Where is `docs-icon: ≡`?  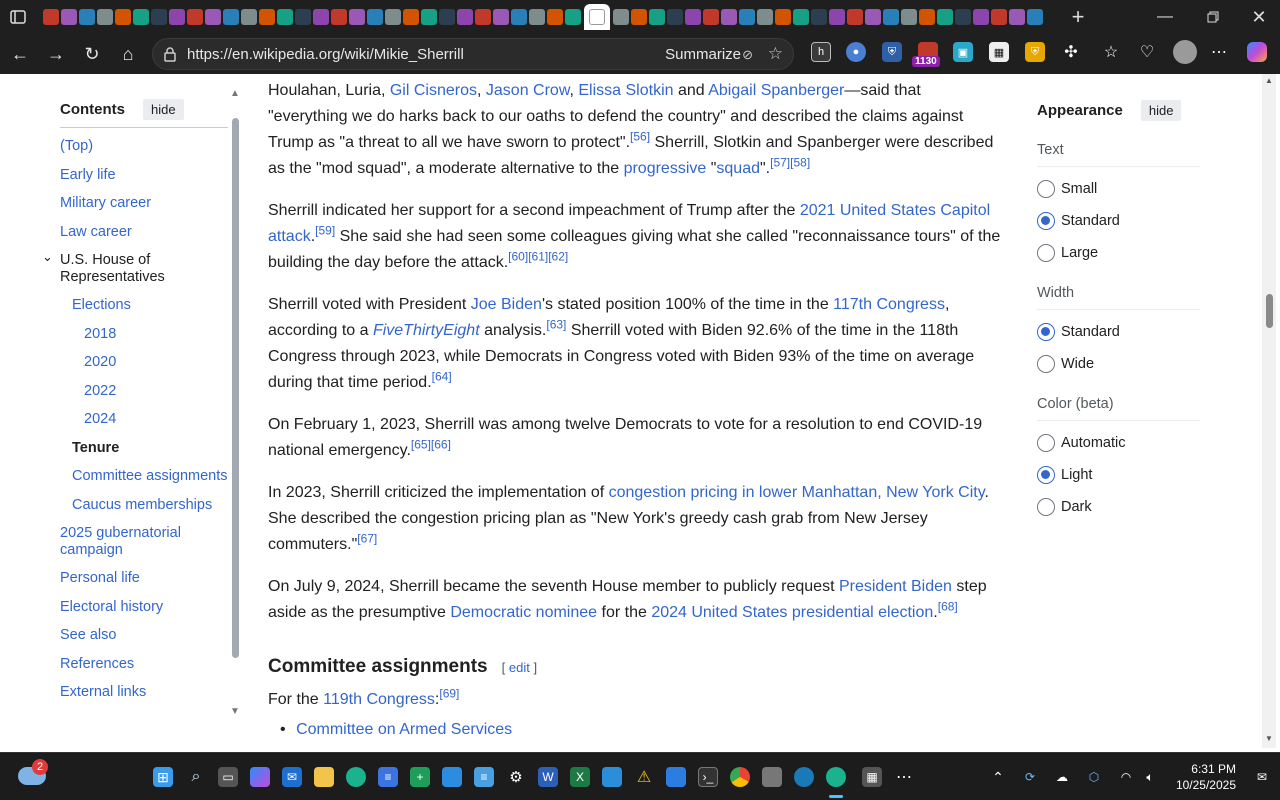 docs-icon: ≡ is located at coordinates (388, 777).